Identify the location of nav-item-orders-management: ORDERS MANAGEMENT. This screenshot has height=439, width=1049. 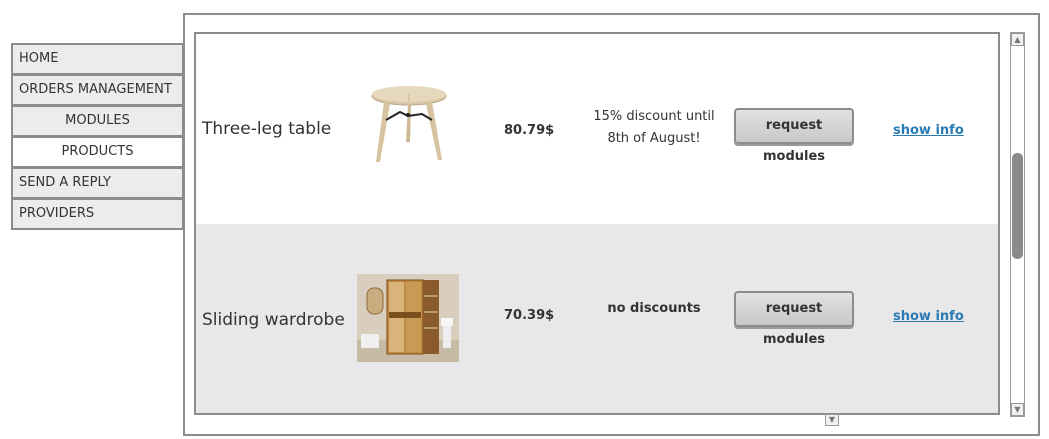
(97, 90).